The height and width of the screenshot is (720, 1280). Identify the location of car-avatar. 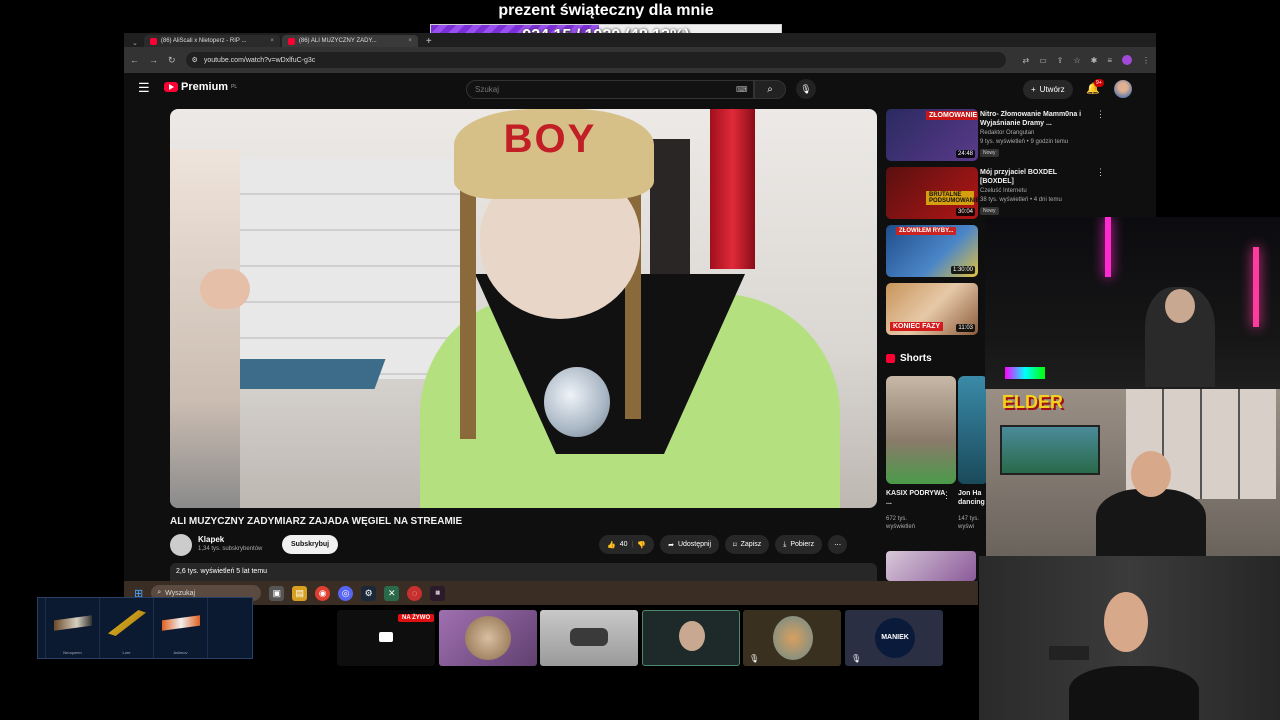
(589, 637).